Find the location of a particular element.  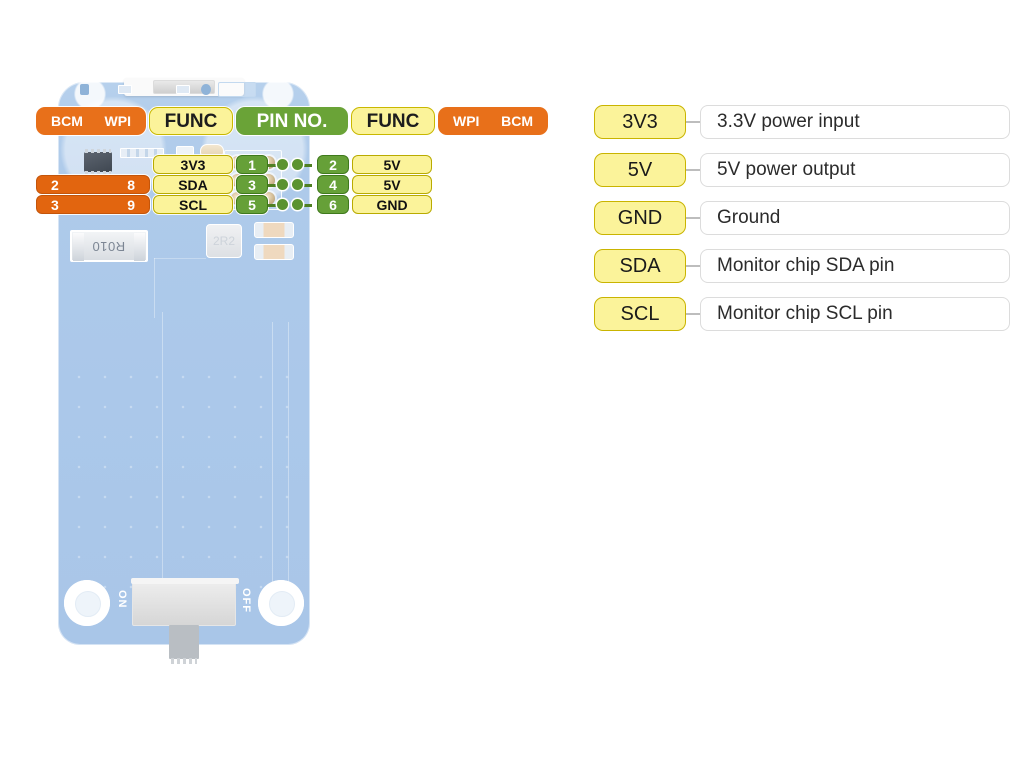

pin-2-number-label: 2 is located at coordinates (333, 164).